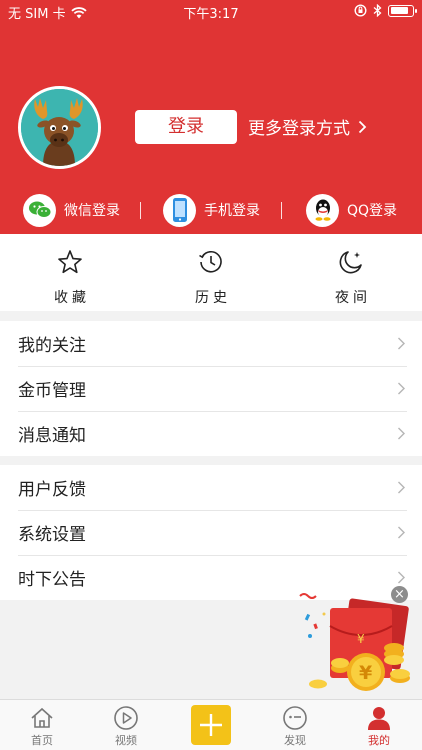 This screenshot has height=750, width=422. I want to click on tab-video-label: 视频, so click(126, 740).